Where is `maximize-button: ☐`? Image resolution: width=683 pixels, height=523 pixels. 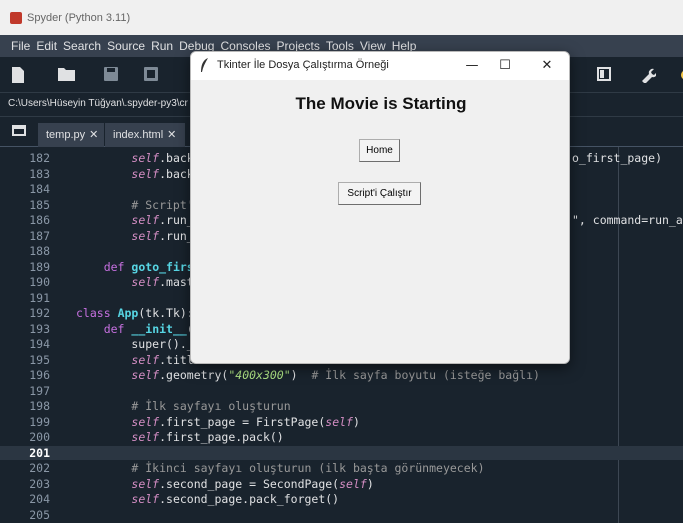 maximize-button: ☐ is located at coordinates (505, 66).